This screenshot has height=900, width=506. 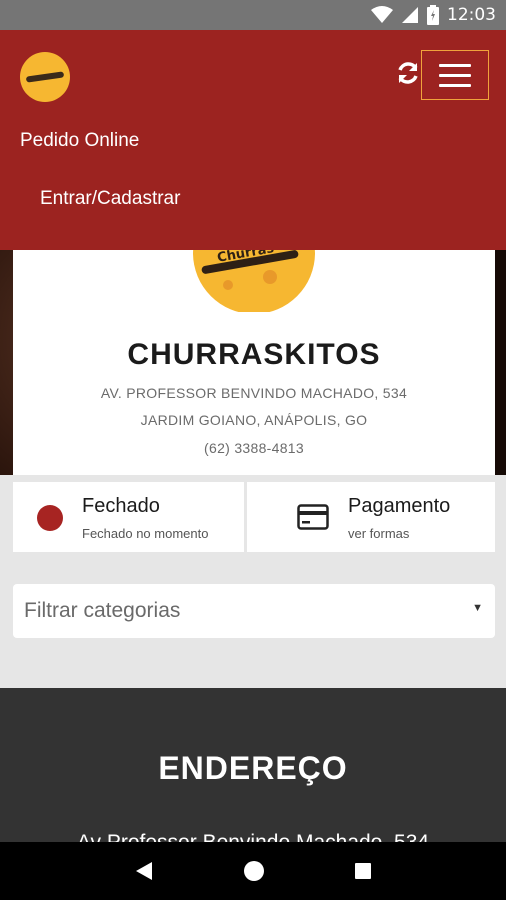 I want to click on status-bar: 12:03, so click(x=253, y=15).